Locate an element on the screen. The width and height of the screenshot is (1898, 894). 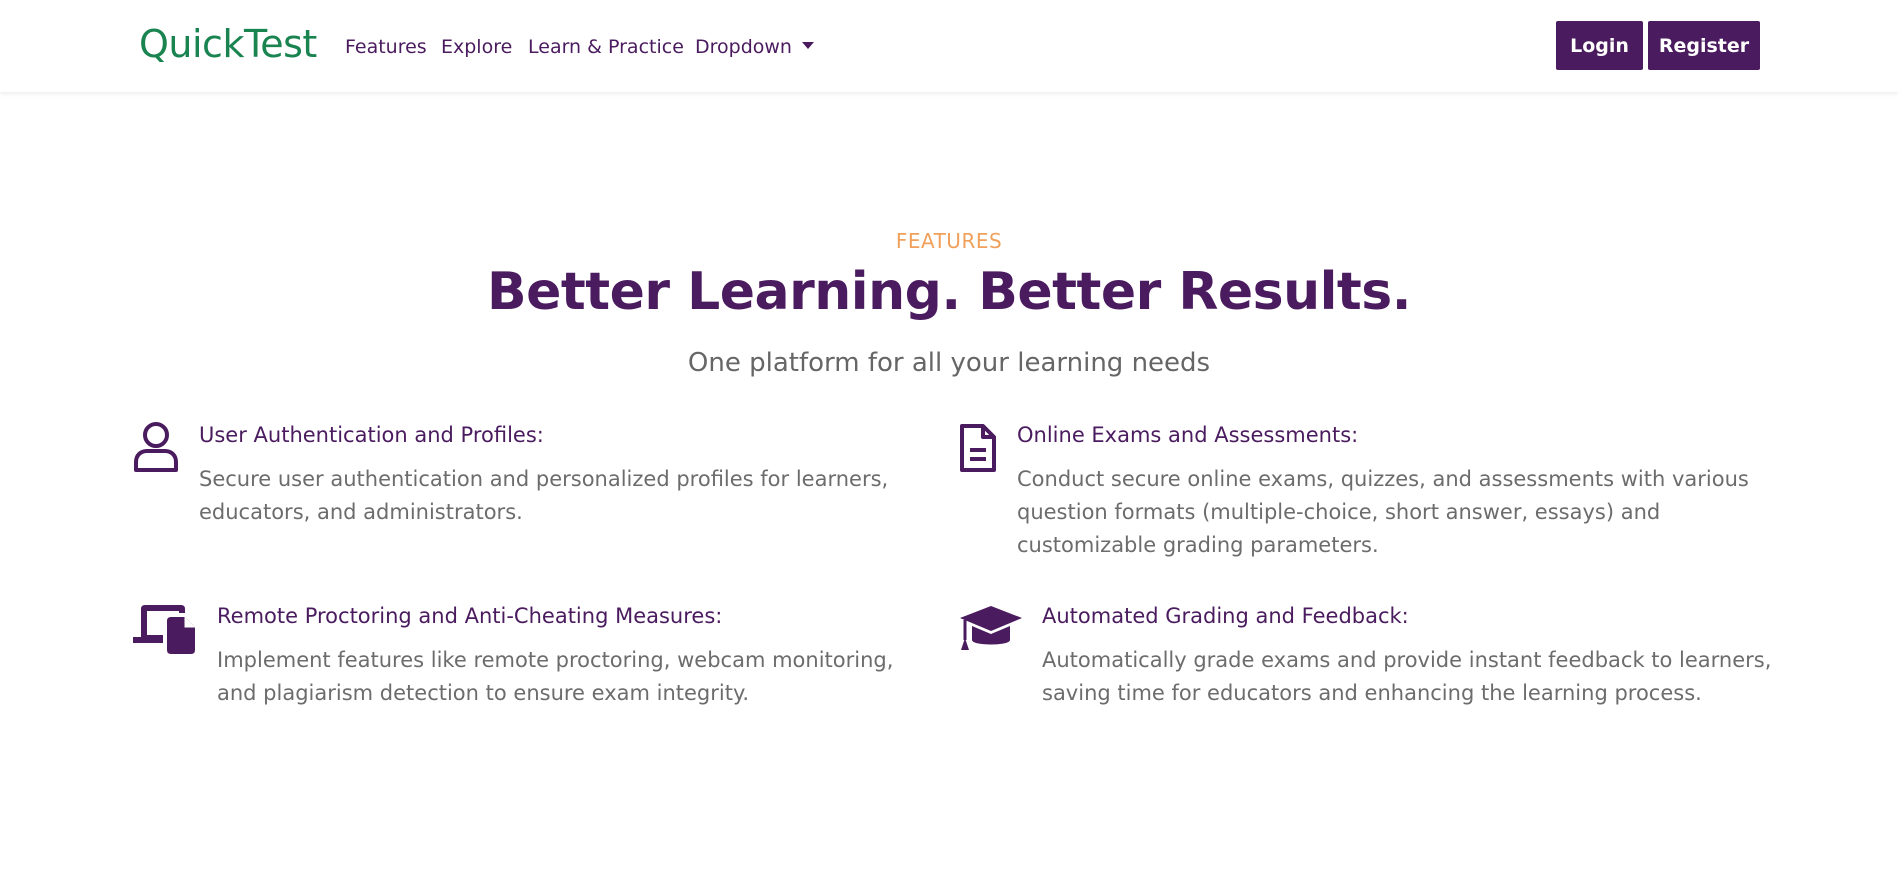
devices-icon is located at coordinates (165, 630).